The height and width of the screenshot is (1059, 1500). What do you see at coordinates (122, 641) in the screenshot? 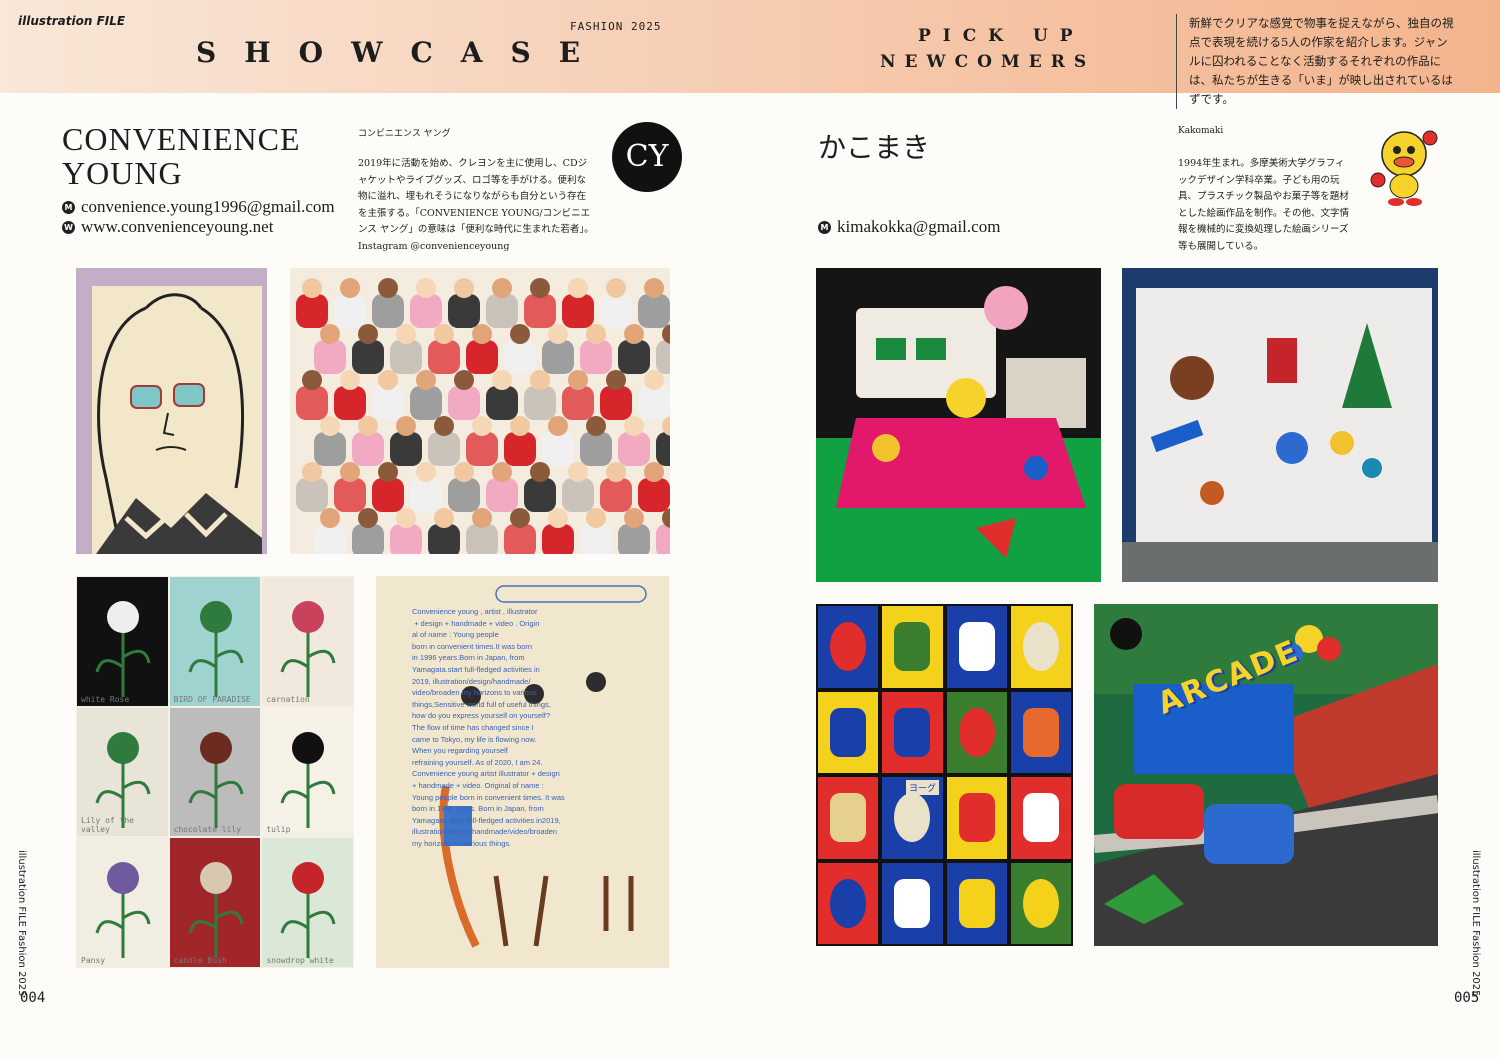
I see `flower-tile: white Rose` at bounding box center [122, 641].